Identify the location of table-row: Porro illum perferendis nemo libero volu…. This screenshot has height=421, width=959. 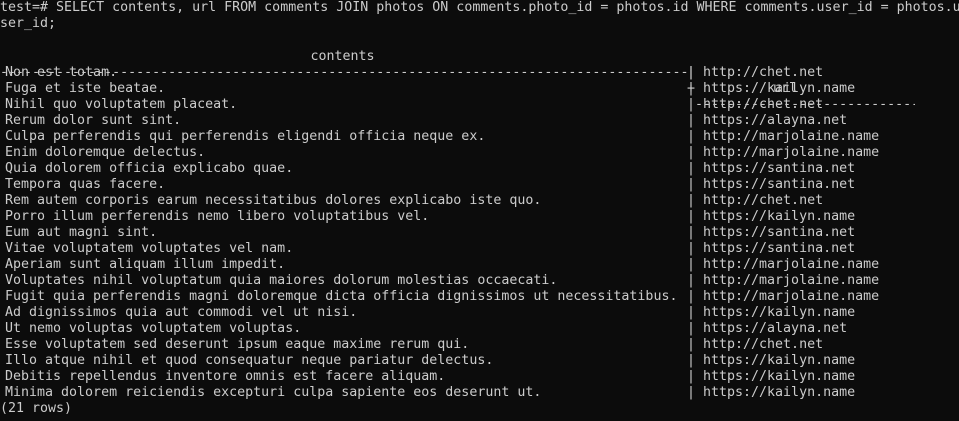
(479, 217).